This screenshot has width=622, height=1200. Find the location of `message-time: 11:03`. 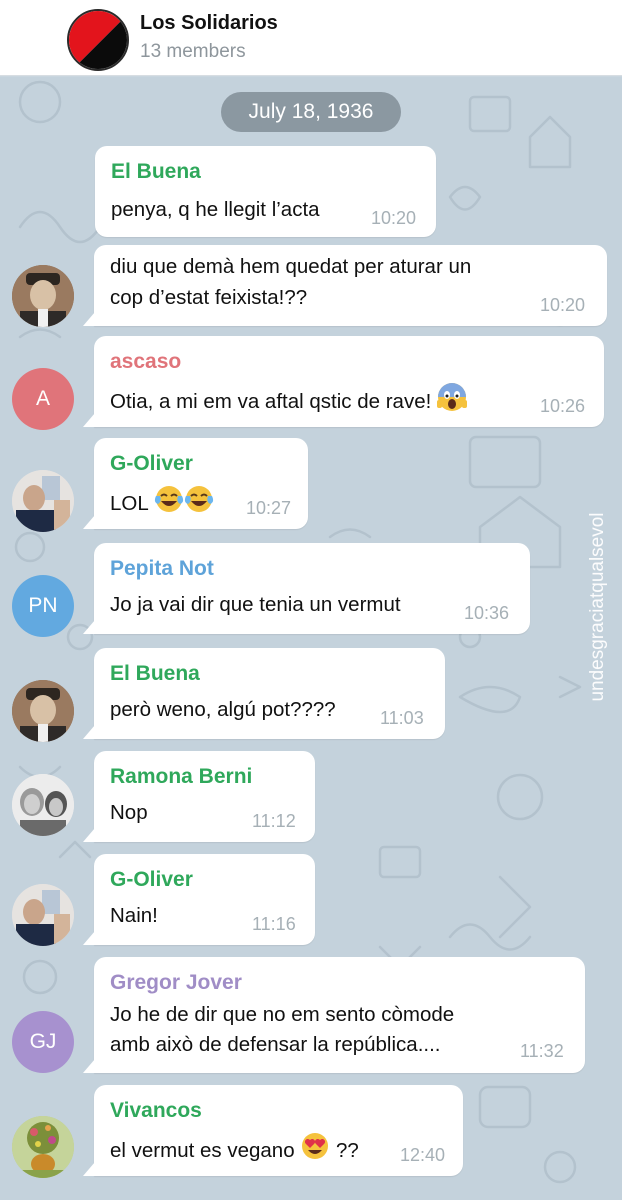

message-time: 11:03 is located at coordinates (402, 718).